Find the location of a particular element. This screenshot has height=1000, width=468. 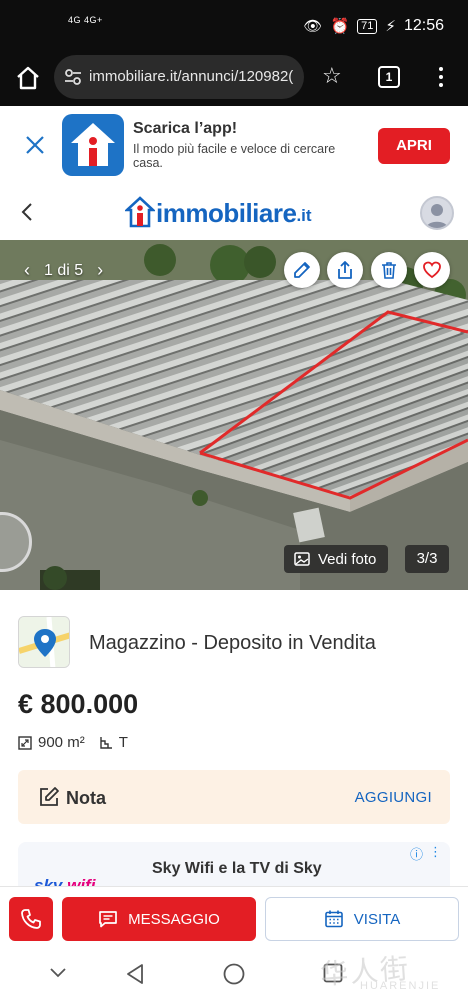

note-label: Nota is located at coordinates (86, 798).